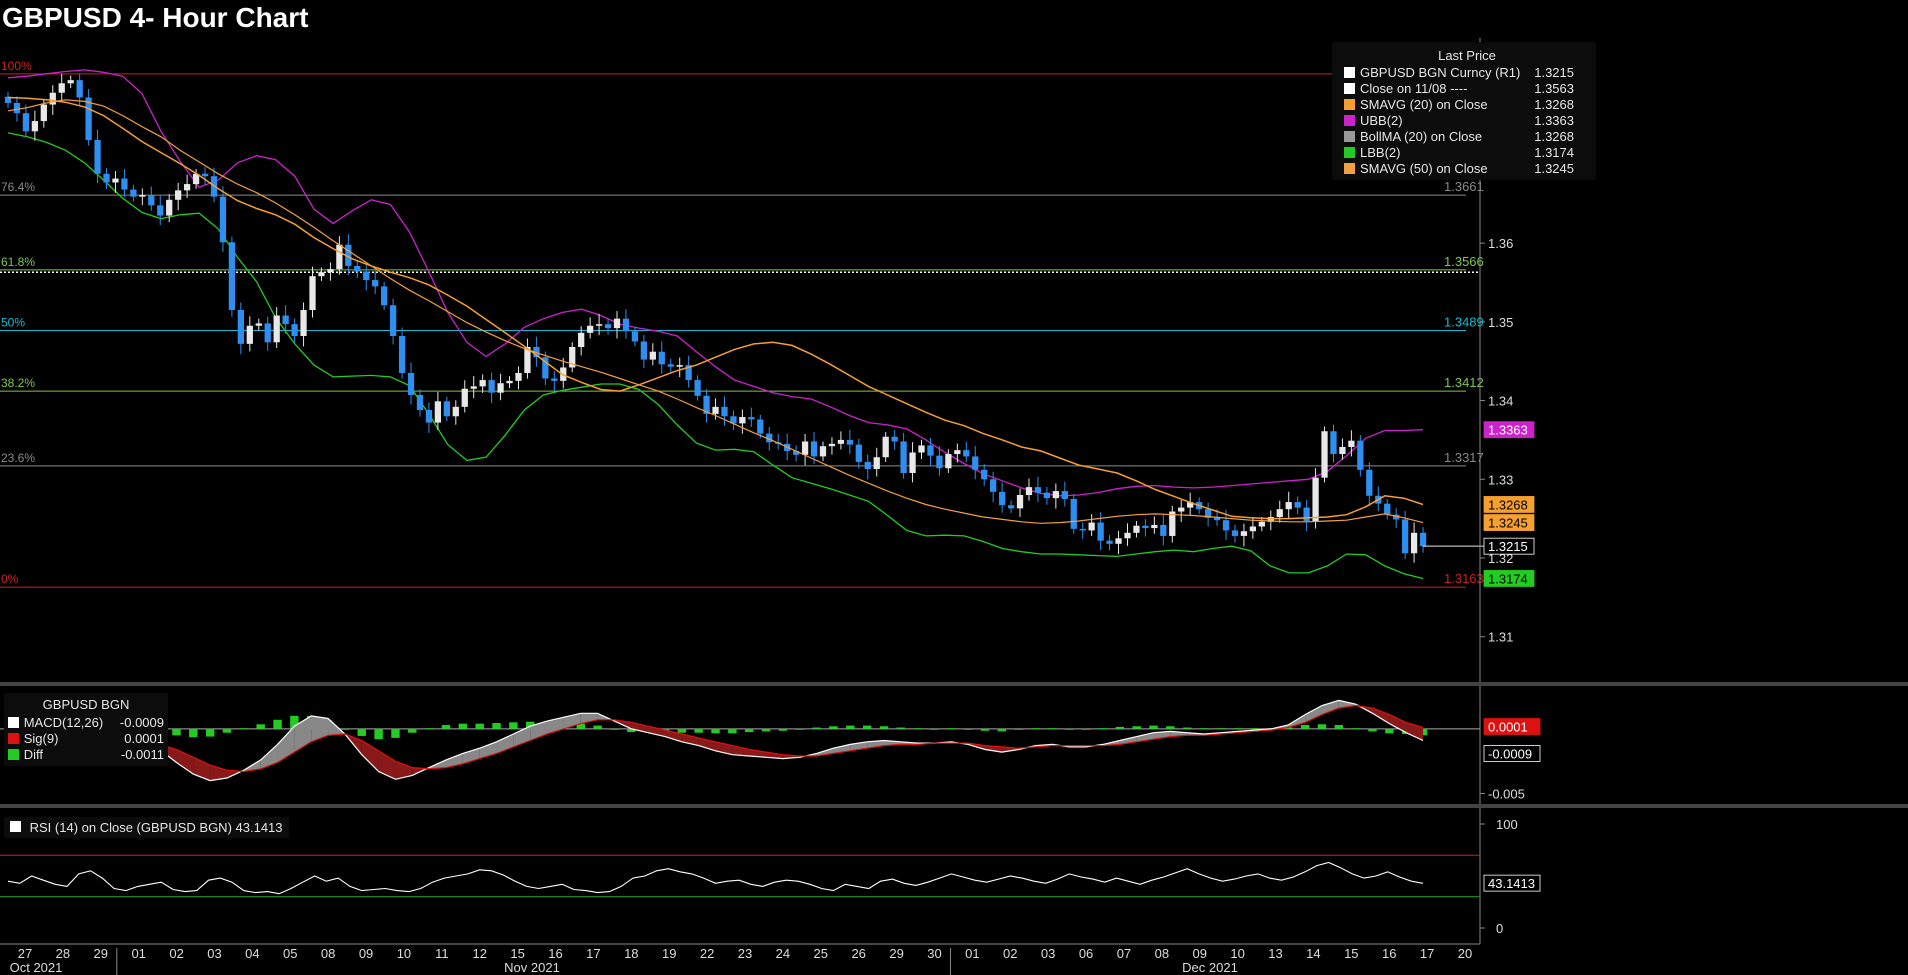 The image size is (1908, 975). What do you see at coordinates (1510, 753) in the screenshot?
I see `macd-badge-label: -0.0009` at bounding box center [1510, 753].